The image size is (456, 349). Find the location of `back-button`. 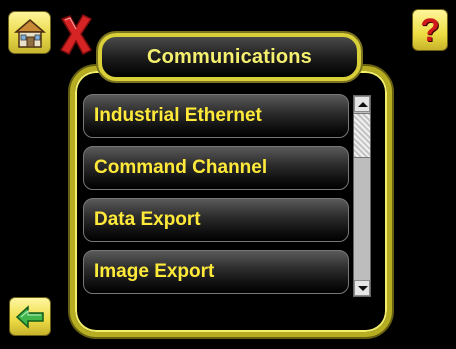

back-button is located at coordinates (30, 316).